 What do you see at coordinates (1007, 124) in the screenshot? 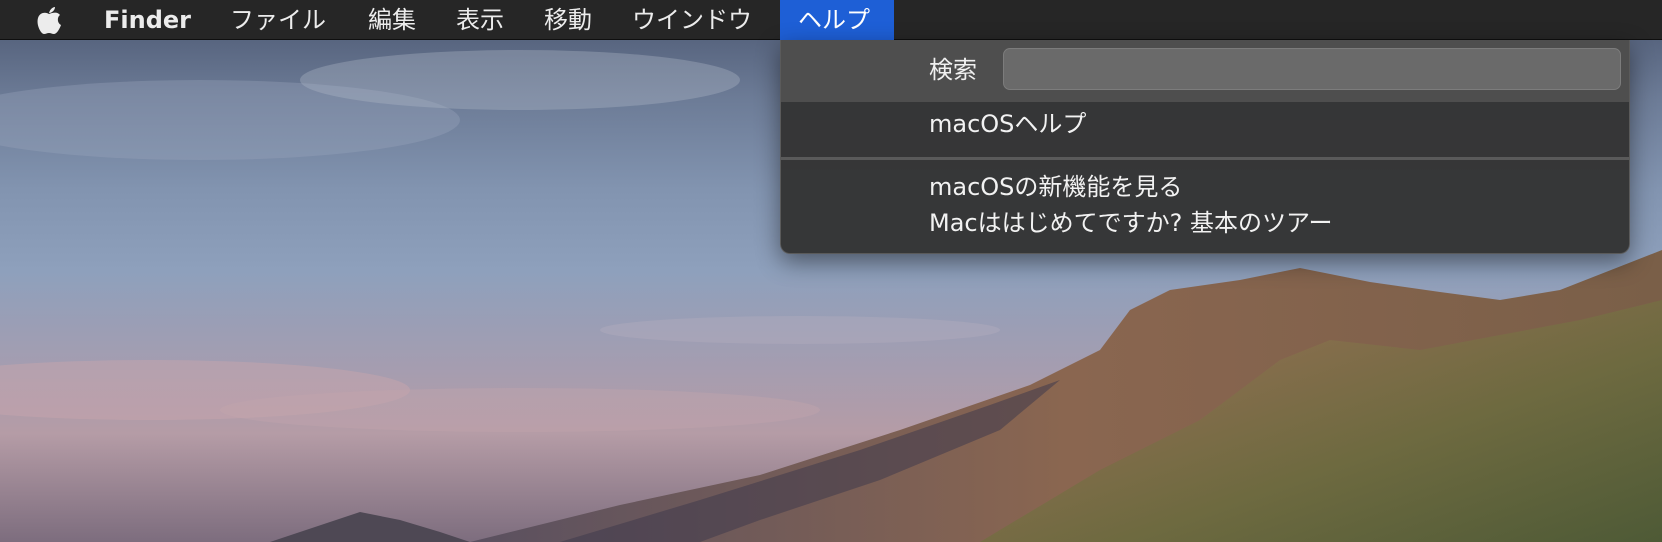
I see `menu-item-macos-help: macOSヘルプ` at bounding box center [1007, 124].